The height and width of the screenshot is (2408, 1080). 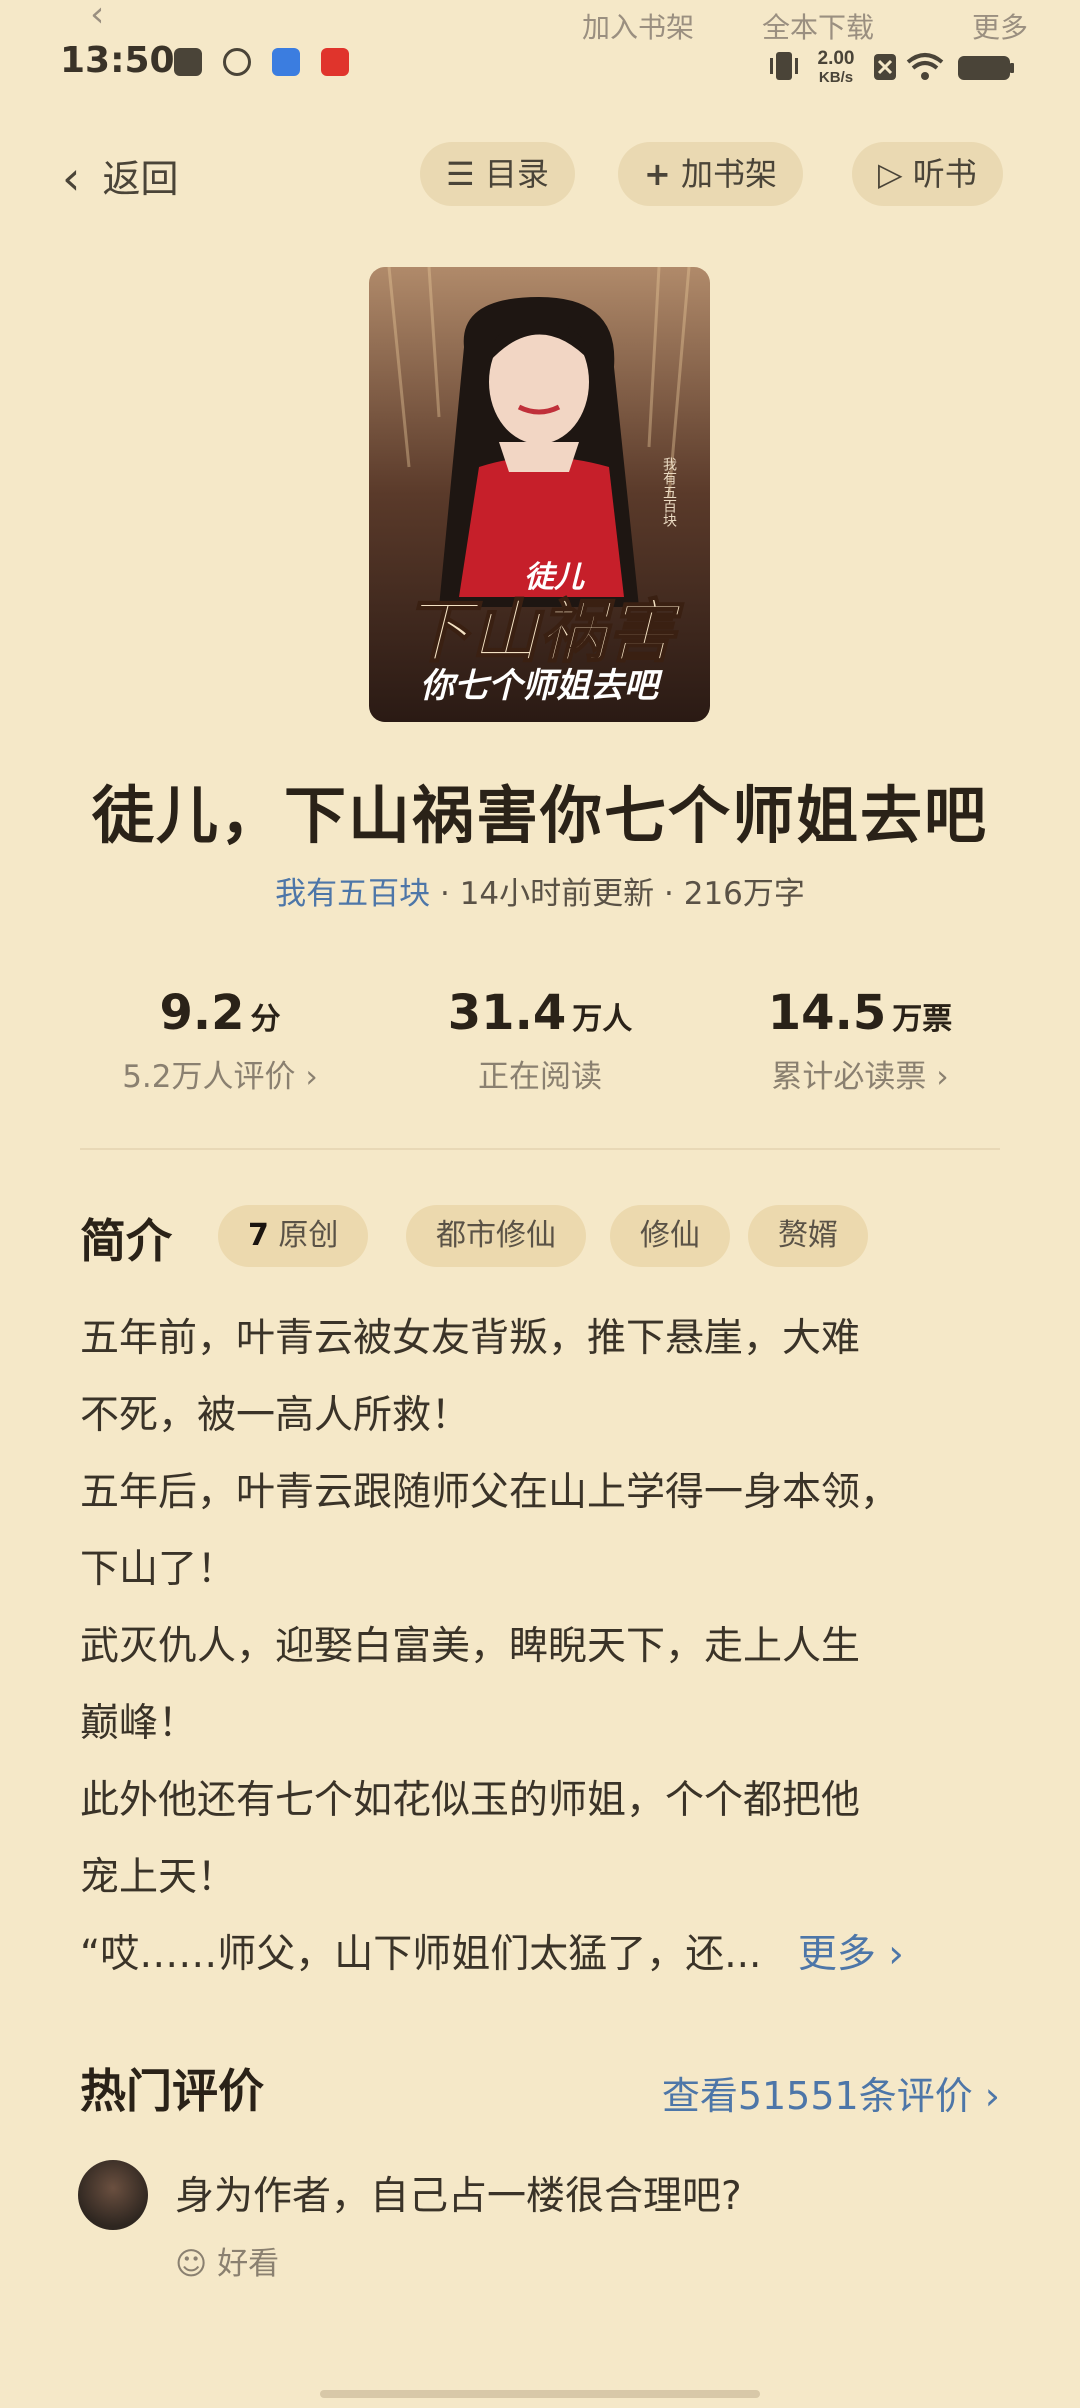 I want to click on chevron-left-icon: ‹, so click(x=71, y=178).